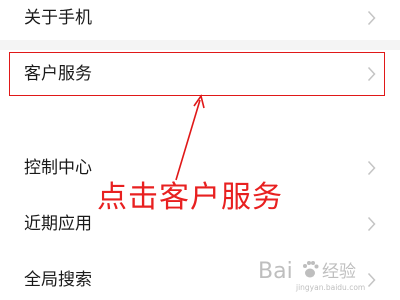 The height and width of the screenshot is (300, 400). Describe the element at coordinates (330, 287) in the screenshot. I see `watermark-url: jingyan.baidu.com` at that location.